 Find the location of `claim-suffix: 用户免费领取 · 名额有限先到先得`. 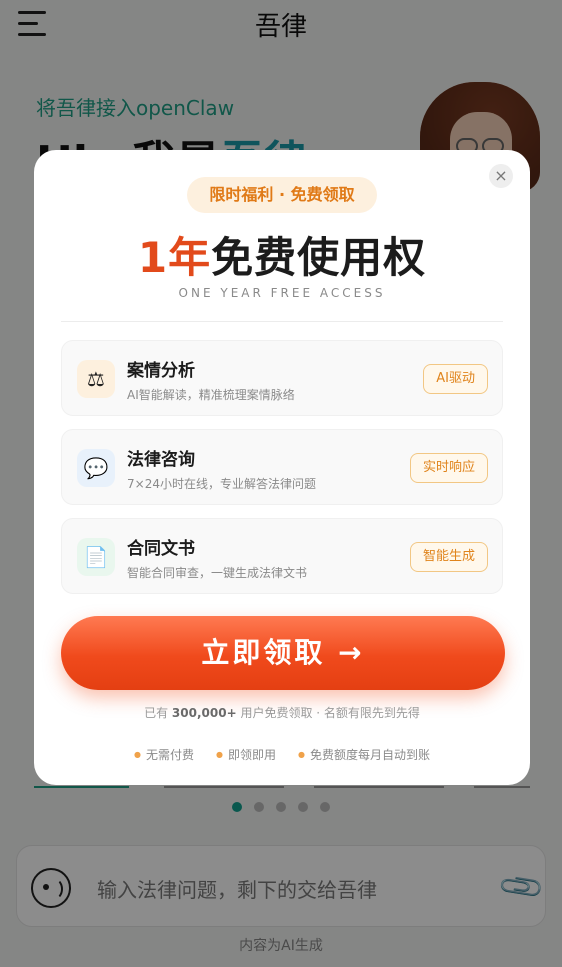

claim-suffix: 用户免费领取 · 名额有限先到先得 is located at coordinates (330, 713).